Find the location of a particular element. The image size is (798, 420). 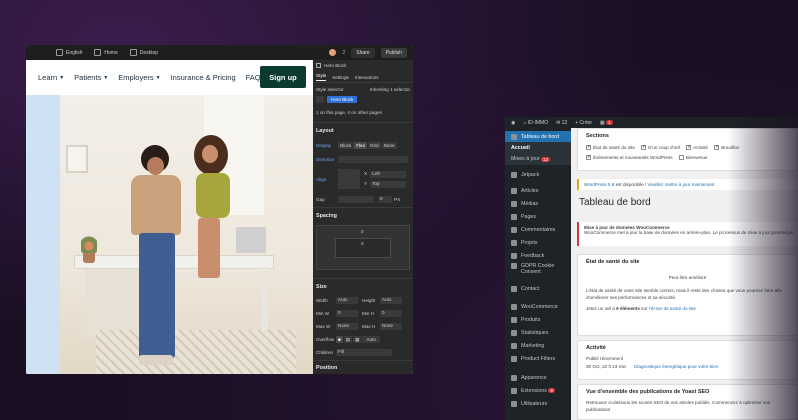

language-selector: English is located at coordinates (69, 52).